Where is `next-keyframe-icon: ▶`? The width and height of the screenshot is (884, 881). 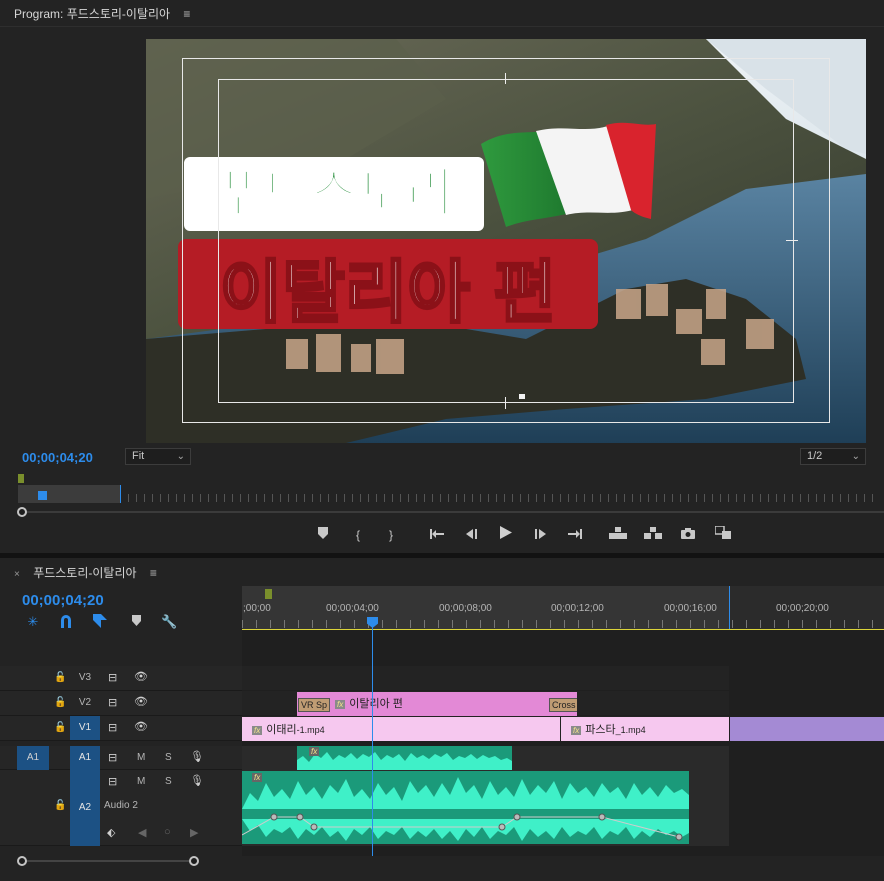
next-keyframe-icon: ▶ is located at coordinates (194, 832).